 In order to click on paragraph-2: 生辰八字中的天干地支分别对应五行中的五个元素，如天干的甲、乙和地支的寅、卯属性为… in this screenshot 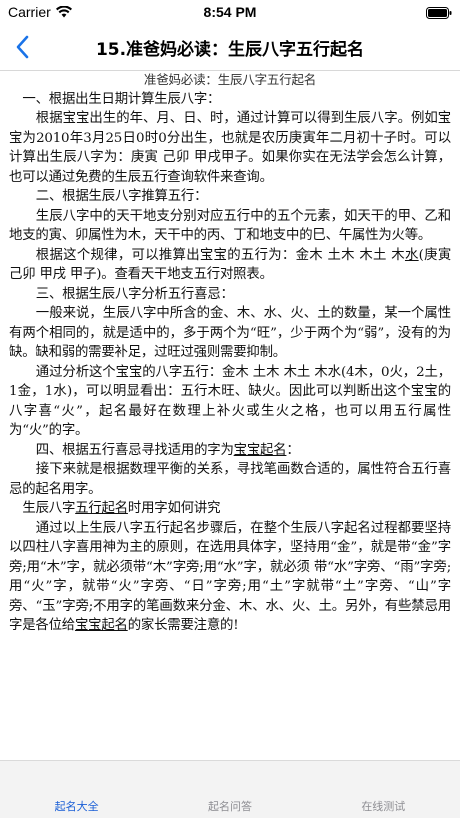, I will do `click(230, 226)`.